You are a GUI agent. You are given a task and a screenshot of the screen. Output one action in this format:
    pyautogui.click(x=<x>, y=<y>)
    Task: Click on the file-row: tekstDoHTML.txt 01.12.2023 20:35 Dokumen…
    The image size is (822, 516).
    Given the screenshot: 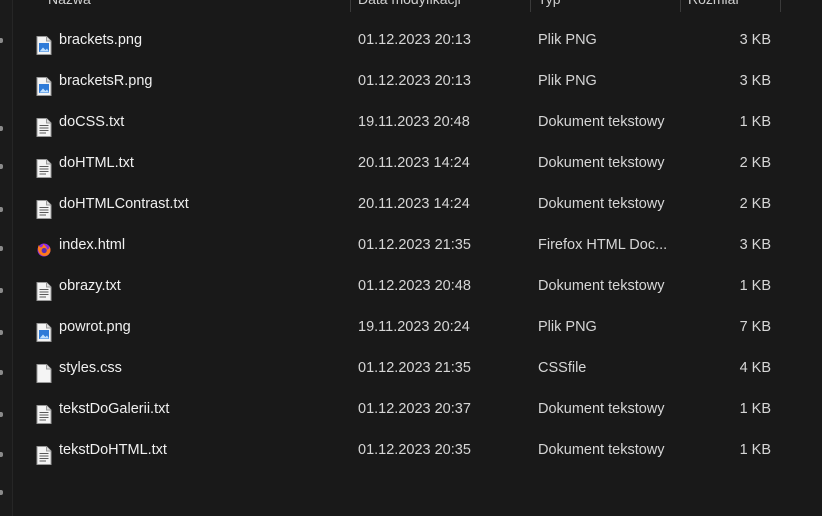 What is the action you would take?
    pyautogui.click(x=417, y=450)
    